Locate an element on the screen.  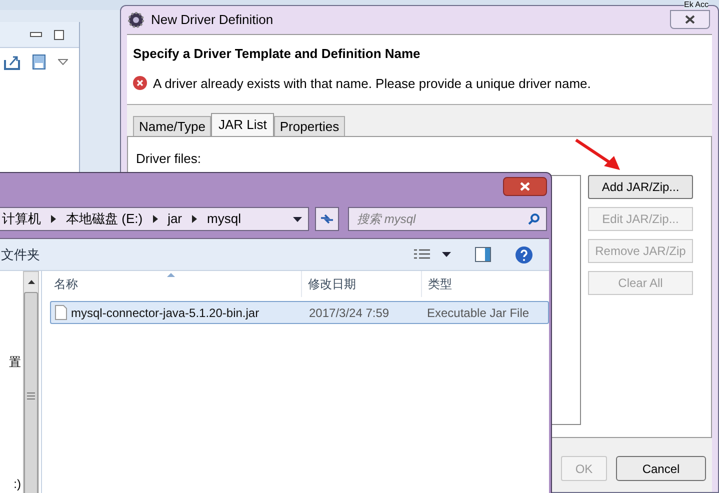
preview-pane-icon is located at coordinates (483, 254).